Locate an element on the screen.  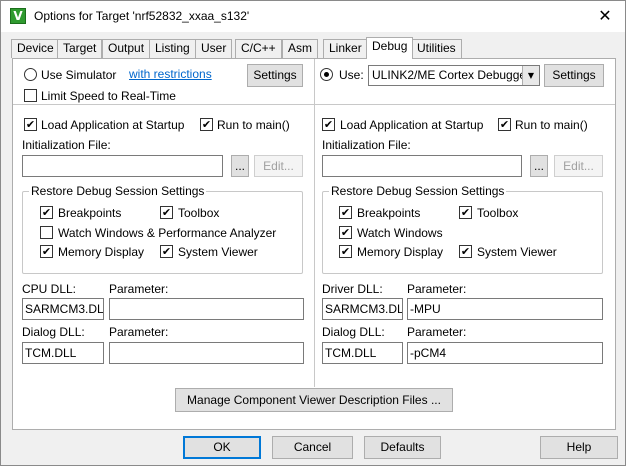
breakpoints-label: Breakpoints is located at coordinates (90, 213).